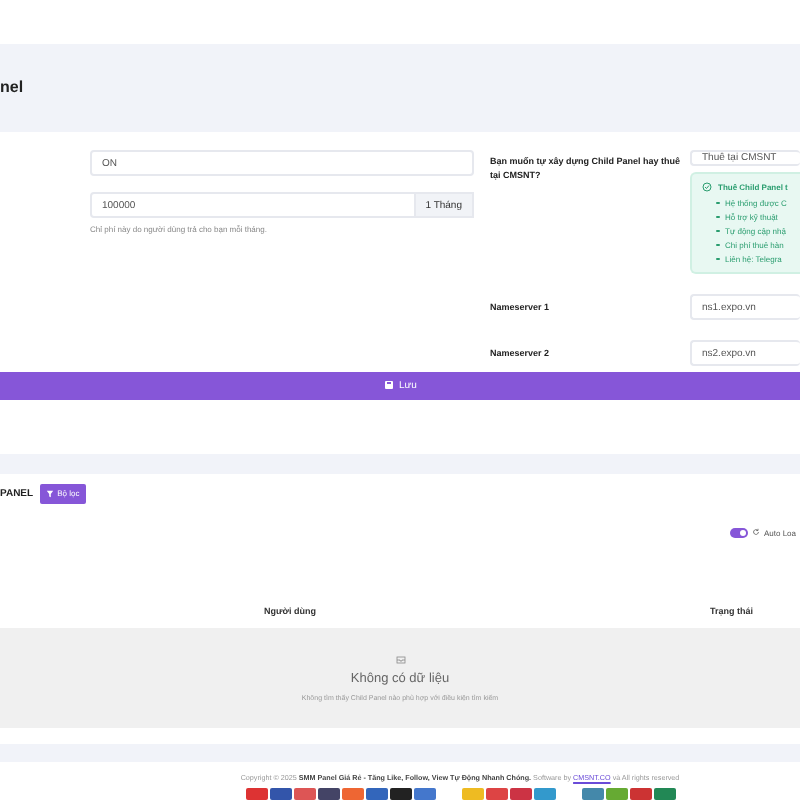 The image size is (800, 800). Describe the element at coordinates (12, 87) in the screenshot. I see `page-title: nel` at that location.